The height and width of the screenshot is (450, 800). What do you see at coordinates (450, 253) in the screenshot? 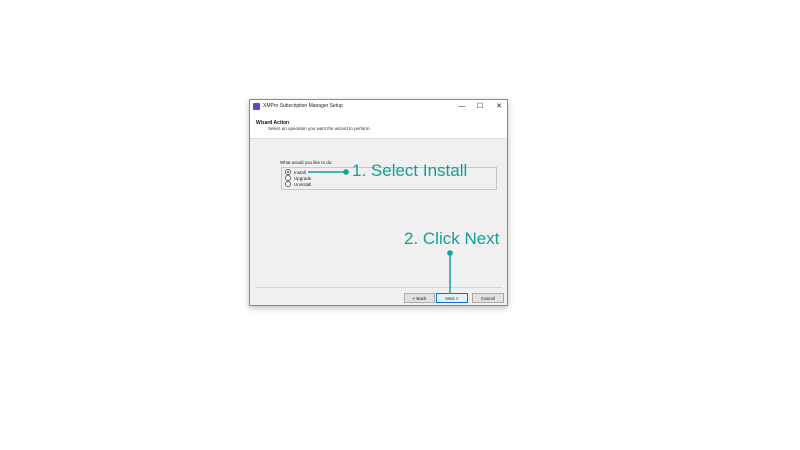
I see `step2-dot` at bounding box center [450, 253].